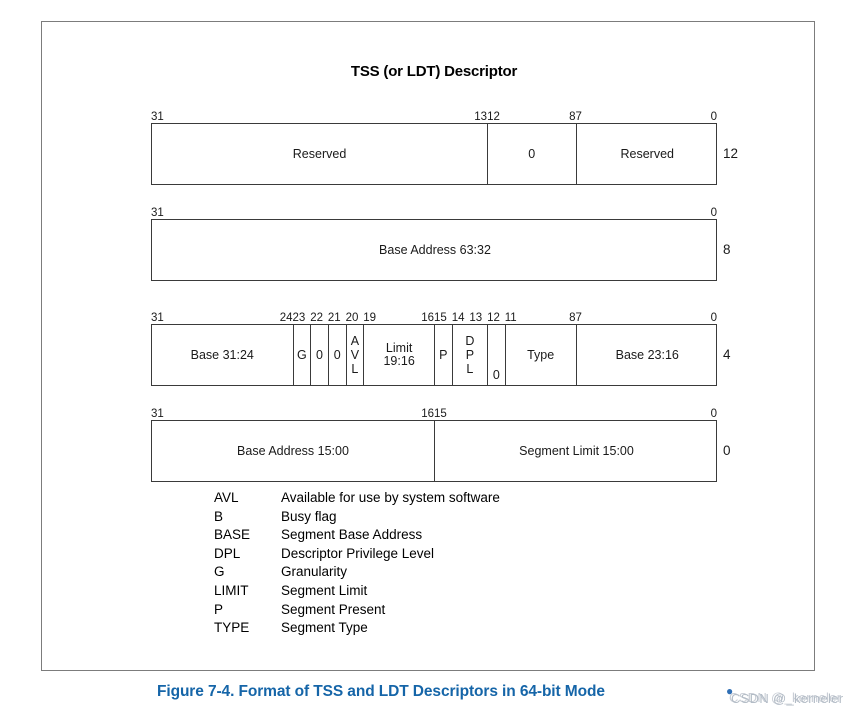 This screenshot has width=860, height=719. I want to click on byte-offset-label: 8, so click(727, 249).